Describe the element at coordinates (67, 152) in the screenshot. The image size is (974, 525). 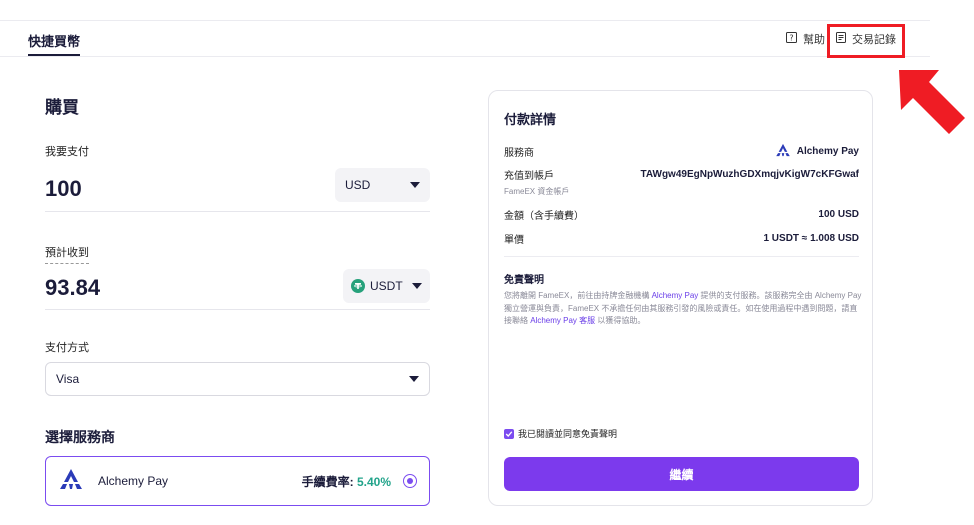
I see `pay-label: 我要支付` at that location.